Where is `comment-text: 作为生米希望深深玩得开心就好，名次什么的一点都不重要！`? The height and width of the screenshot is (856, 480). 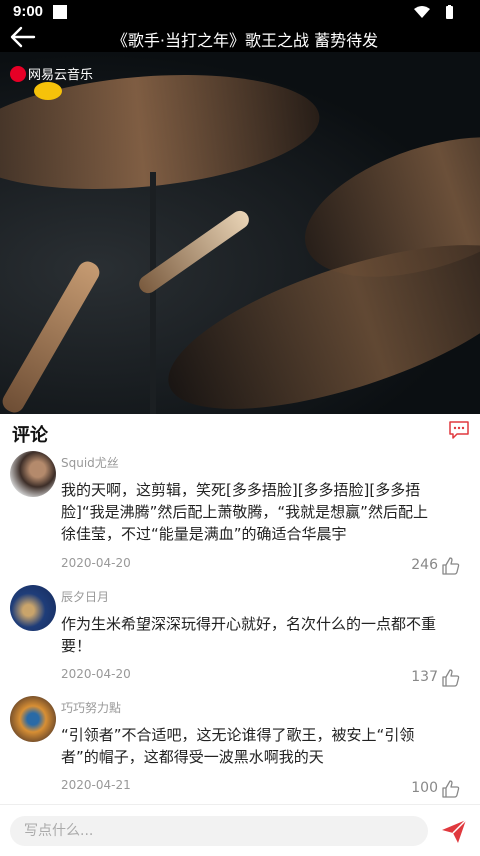
comment-text: 作为生米希望深深玩得开心就好，名次什么的一点都不重要！ is located at coordinates (249, 635).